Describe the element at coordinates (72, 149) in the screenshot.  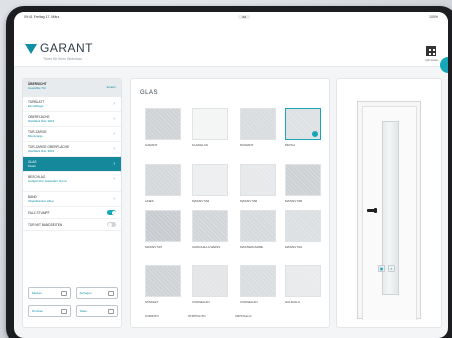
I see `sidebar-item-zarge-oberflaeche: TÜR-ZARGE OBERFLÄCHE Weißlack RAL 9016 ›` at that location.